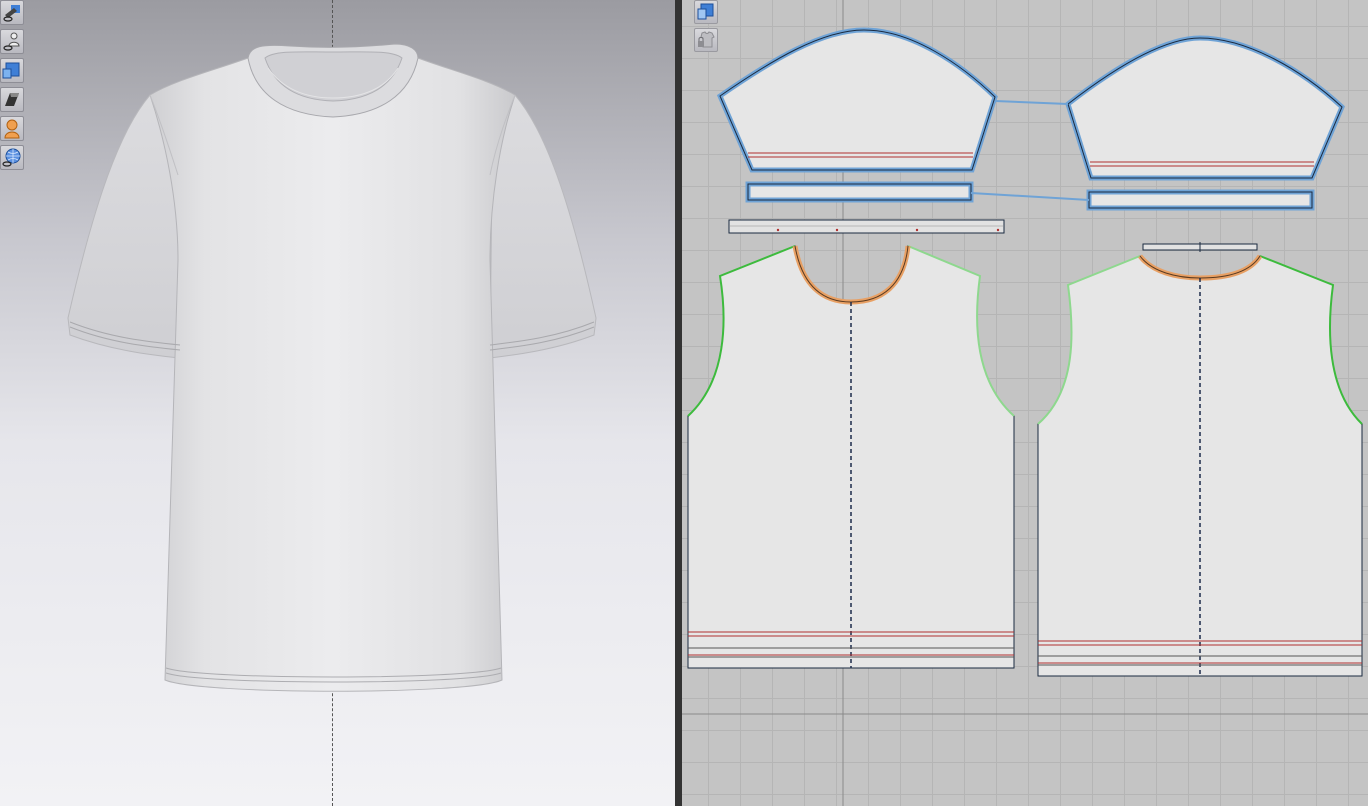  Describe the element at coordinates (678, 403) in the screenshot. I see `viewport-divider` at that location.